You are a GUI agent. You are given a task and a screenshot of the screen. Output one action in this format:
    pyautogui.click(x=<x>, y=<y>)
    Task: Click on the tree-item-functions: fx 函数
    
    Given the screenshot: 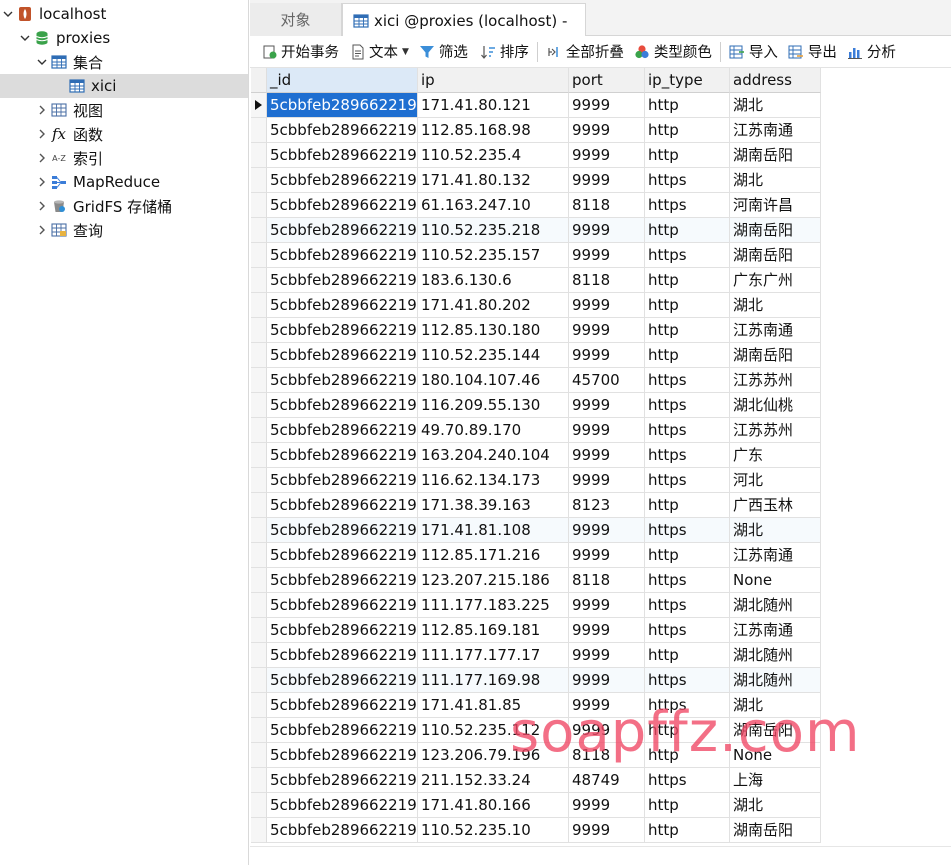 What is the action you would take?
    pyautogui.click(x=124, y=134)
    